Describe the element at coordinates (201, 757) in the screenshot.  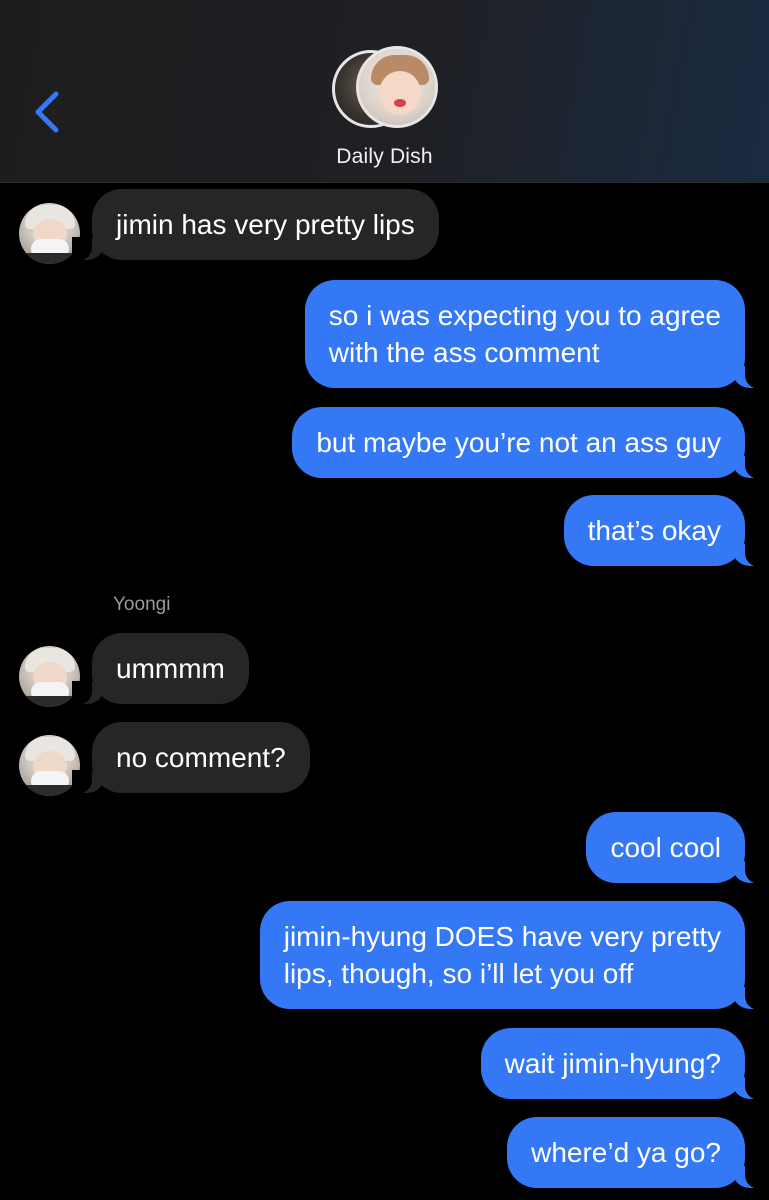
I see `message-text: no comment?` at that location.